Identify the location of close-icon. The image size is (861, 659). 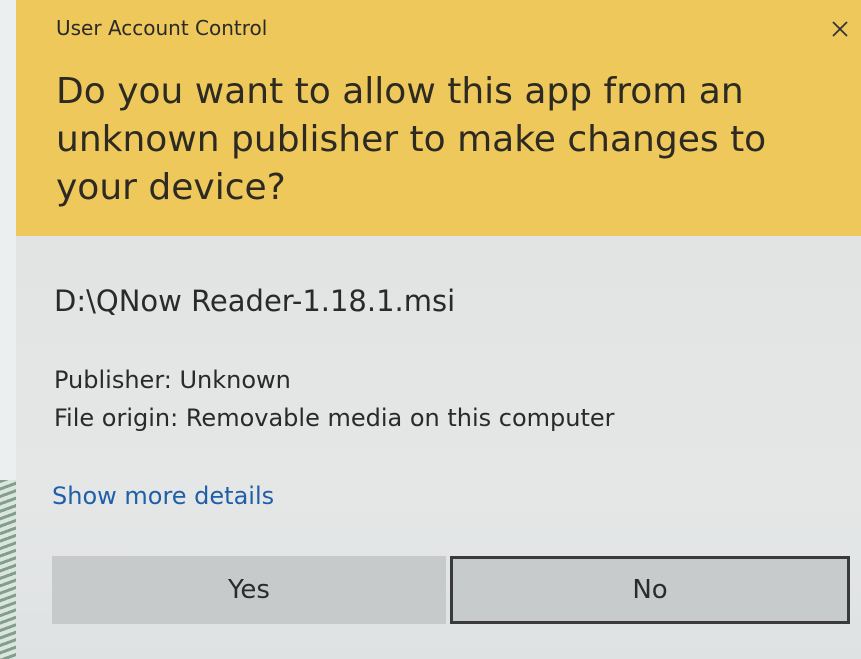
(840, 29).